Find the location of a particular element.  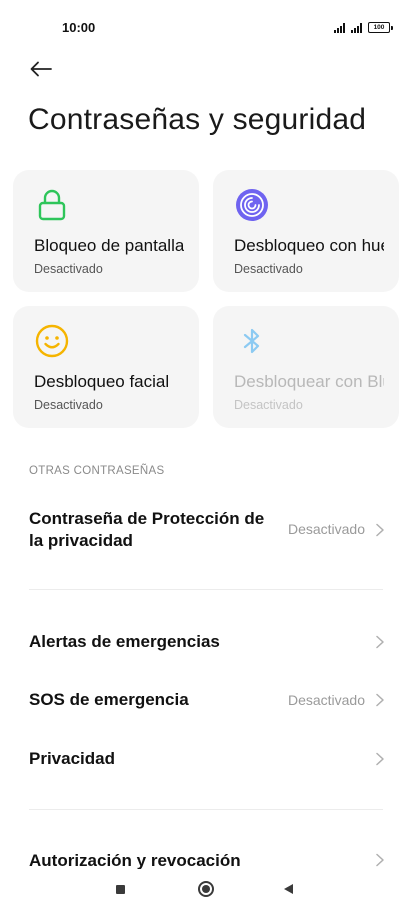

status-bar: 10:00 100 is located at coordinates (206, 28).